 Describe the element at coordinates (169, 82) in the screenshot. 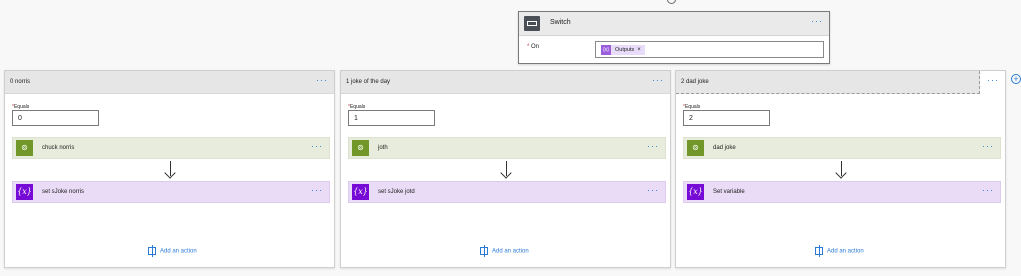

I see `case-header: 0 norris ···` at that location.